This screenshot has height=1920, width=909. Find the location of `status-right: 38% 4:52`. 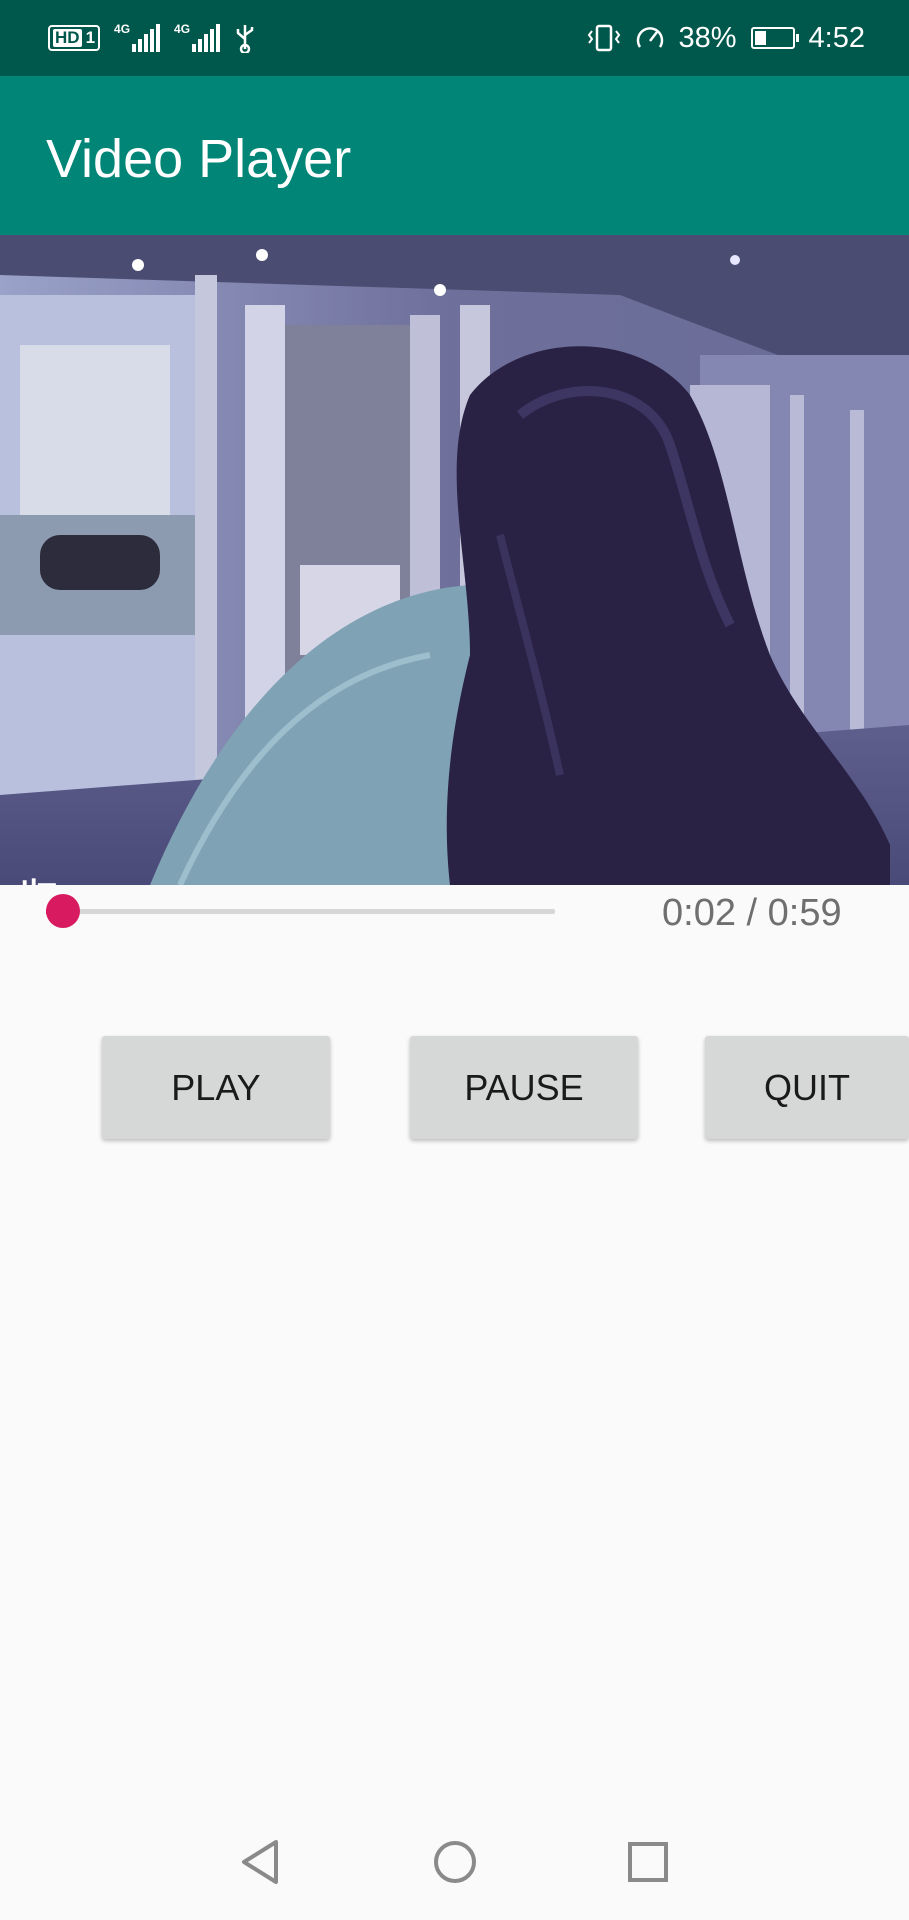

status-right: 38% 4:52 is located at coordinates (726, 38).